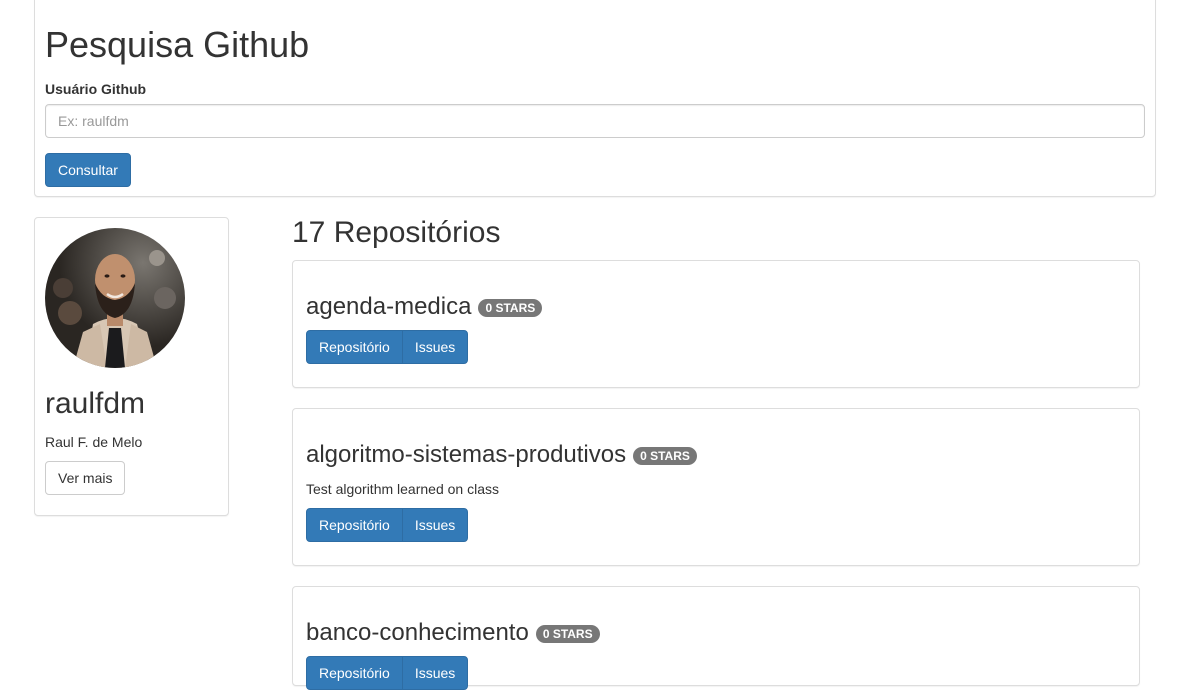 Image resolution: width=1185 pixels, height=690 pixels. I want to click on consult-button: Consultar, so click(88, 170).